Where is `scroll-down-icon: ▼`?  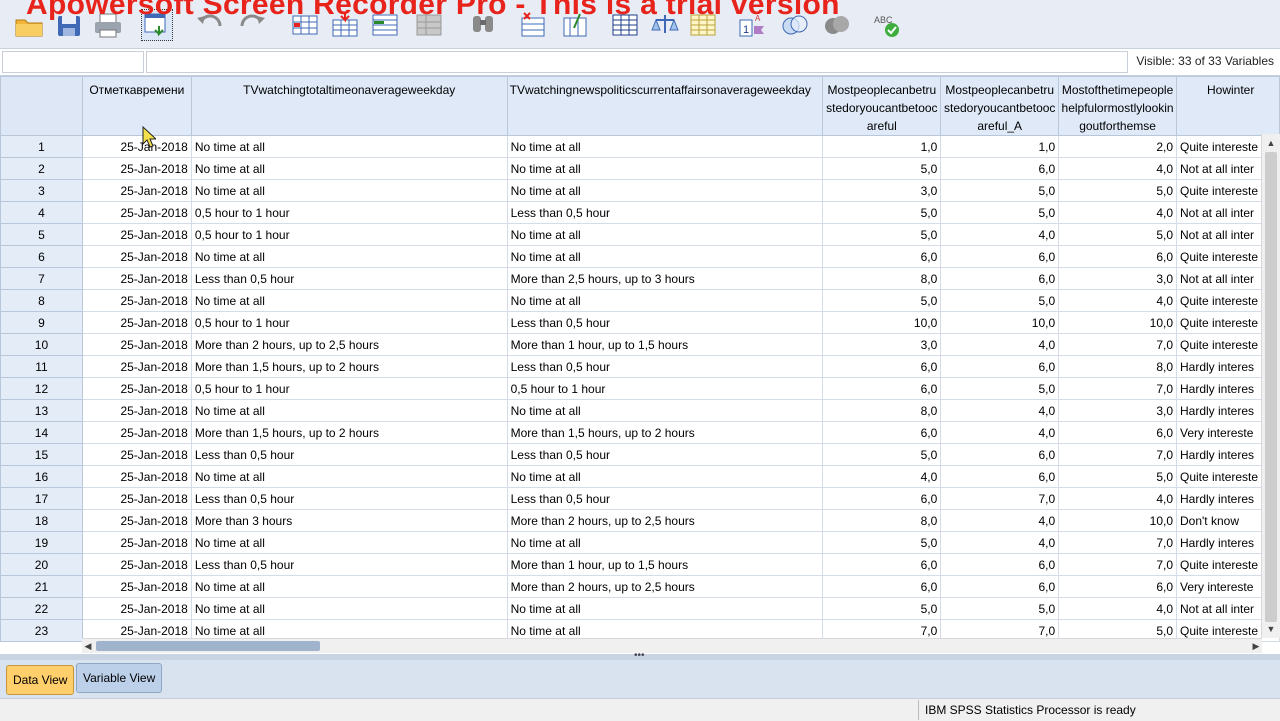
scroll-down-icon: ▼ is located at coordinates (1271, 629).